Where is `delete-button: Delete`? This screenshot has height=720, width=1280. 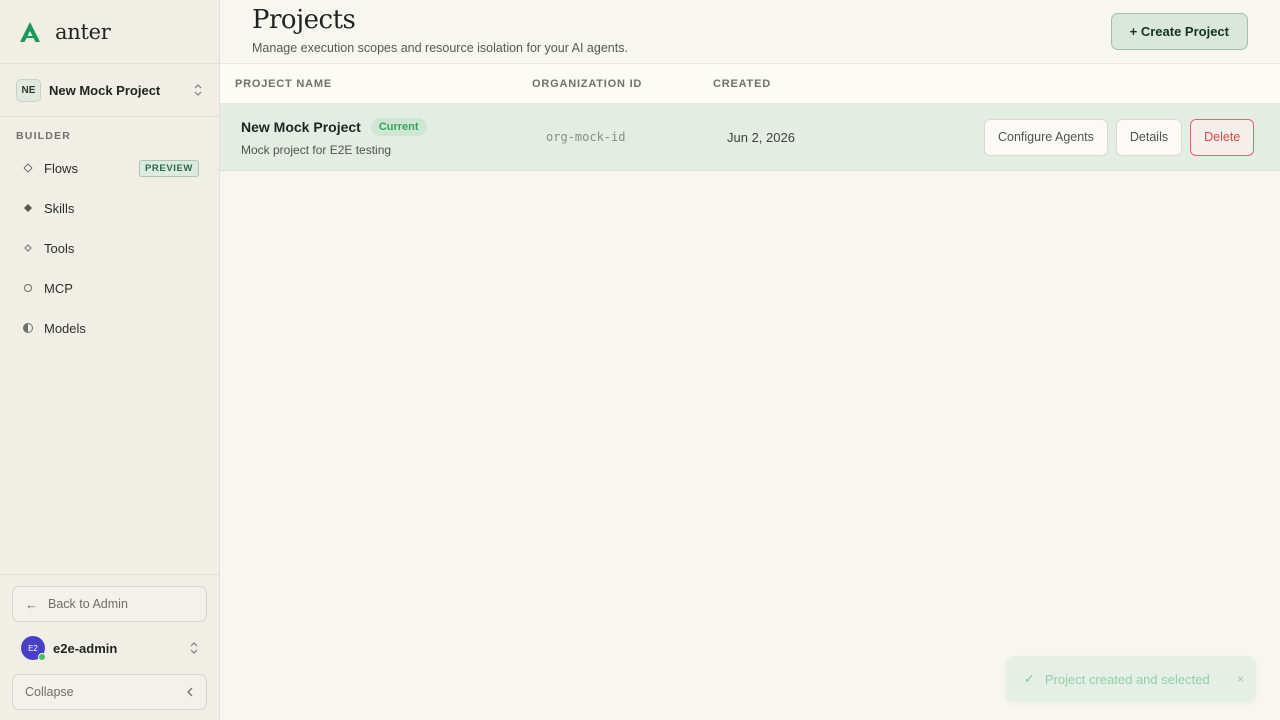
delete-button: Delete is located at coordinates (1222, 137).